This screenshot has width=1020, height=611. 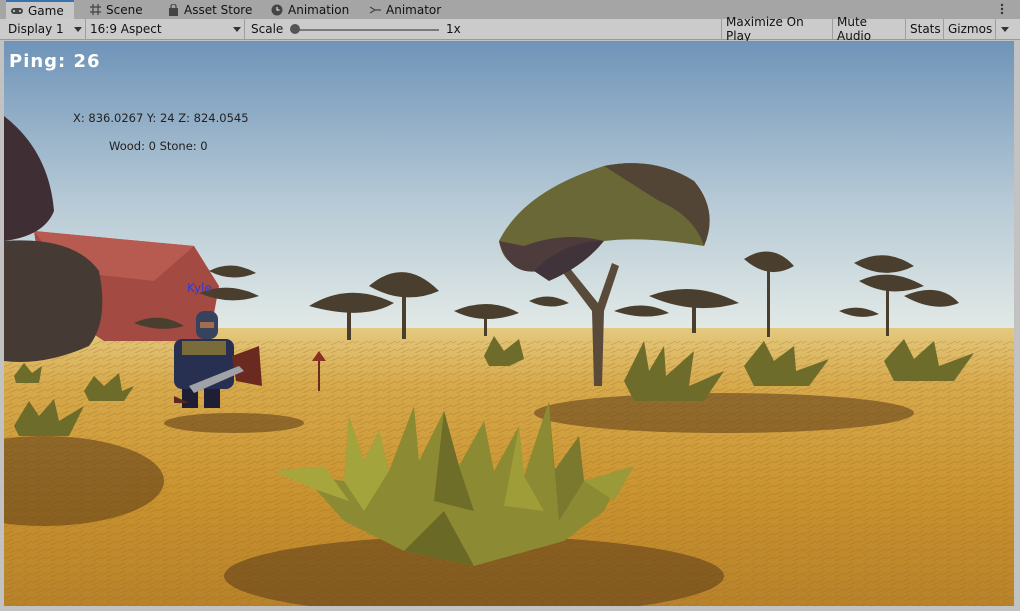 What do you see at coordinates (1005, 9) in the screenshot?
I see `more-options-icon` at bounding box center [1005, 9].